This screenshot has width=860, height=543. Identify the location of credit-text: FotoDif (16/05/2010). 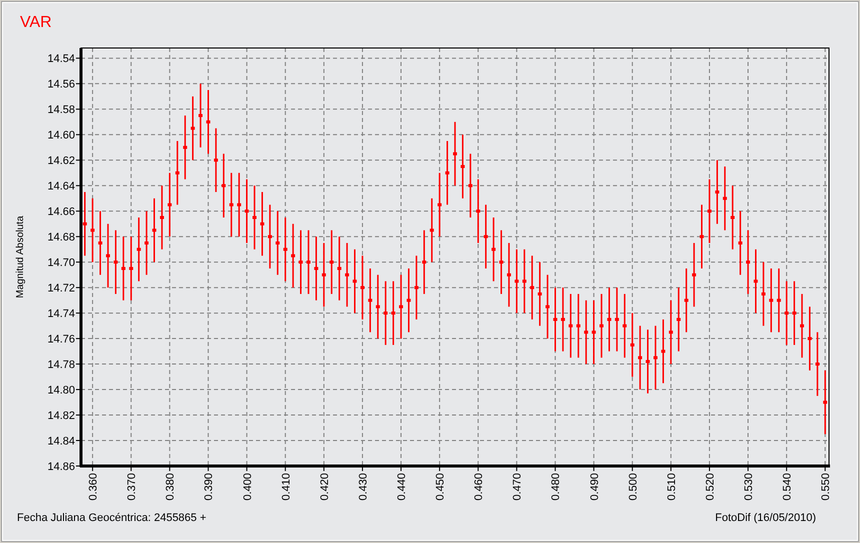
(765, 518).